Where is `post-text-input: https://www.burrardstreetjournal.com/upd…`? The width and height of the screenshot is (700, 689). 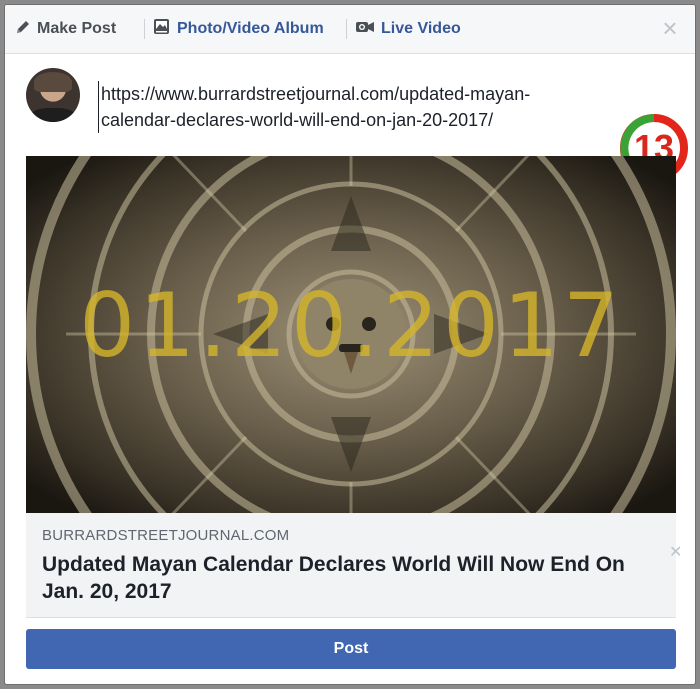
post-text-input: https://www.burrardstreetjournal.com/upd… is located at coordinates (349, 107).